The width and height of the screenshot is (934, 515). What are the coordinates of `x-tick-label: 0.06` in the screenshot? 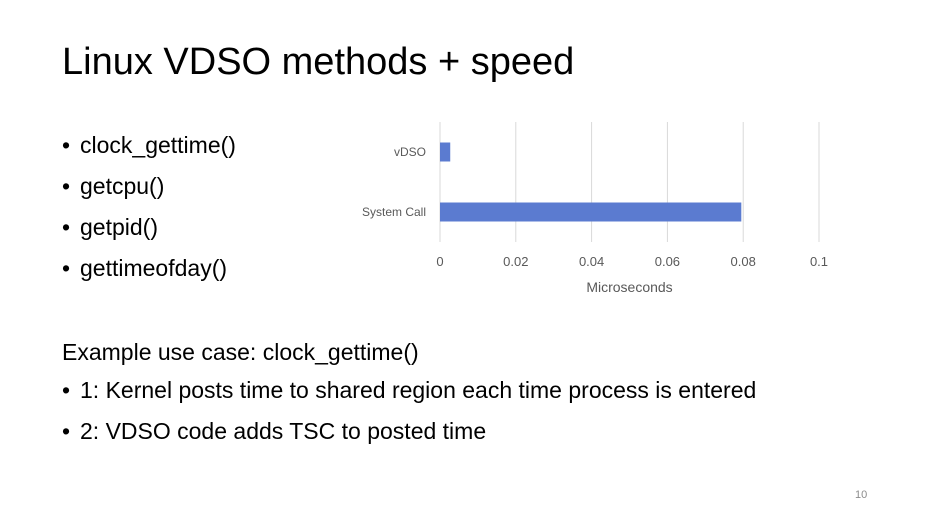 It's located at (667, 261).